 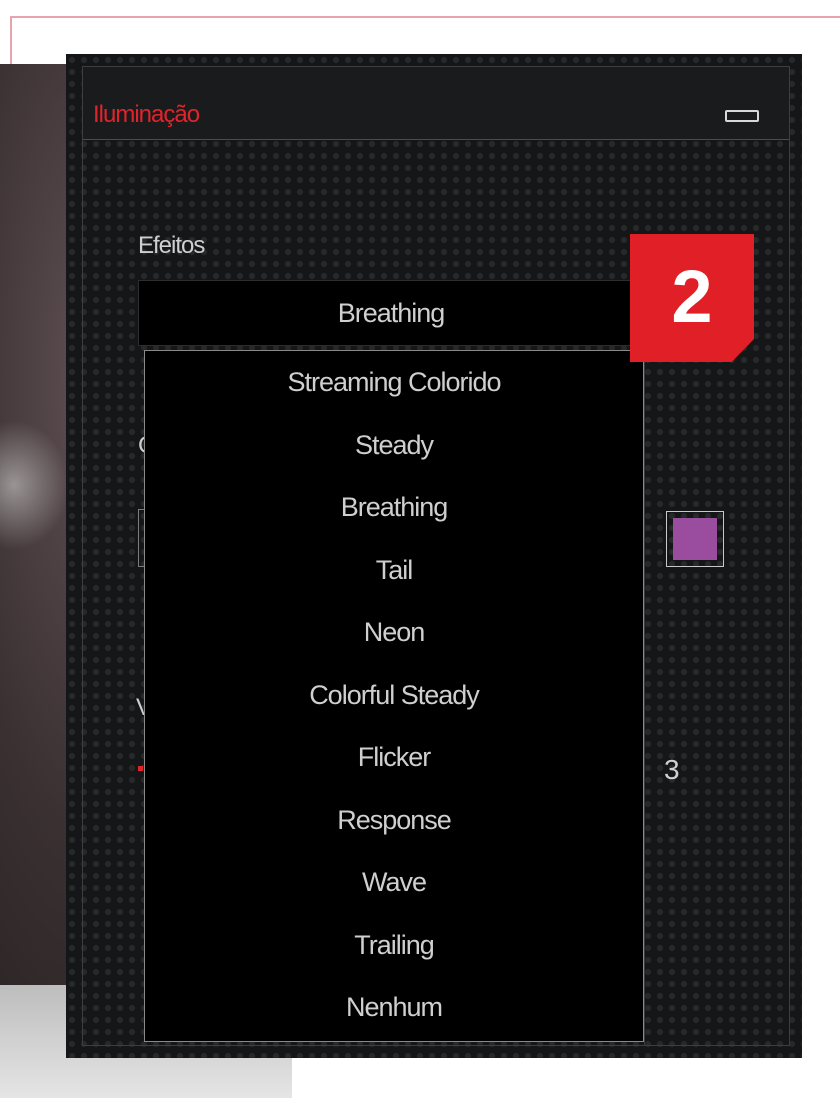 I want to click on dropdown-option: Breathing, so click(x=394, y=507).